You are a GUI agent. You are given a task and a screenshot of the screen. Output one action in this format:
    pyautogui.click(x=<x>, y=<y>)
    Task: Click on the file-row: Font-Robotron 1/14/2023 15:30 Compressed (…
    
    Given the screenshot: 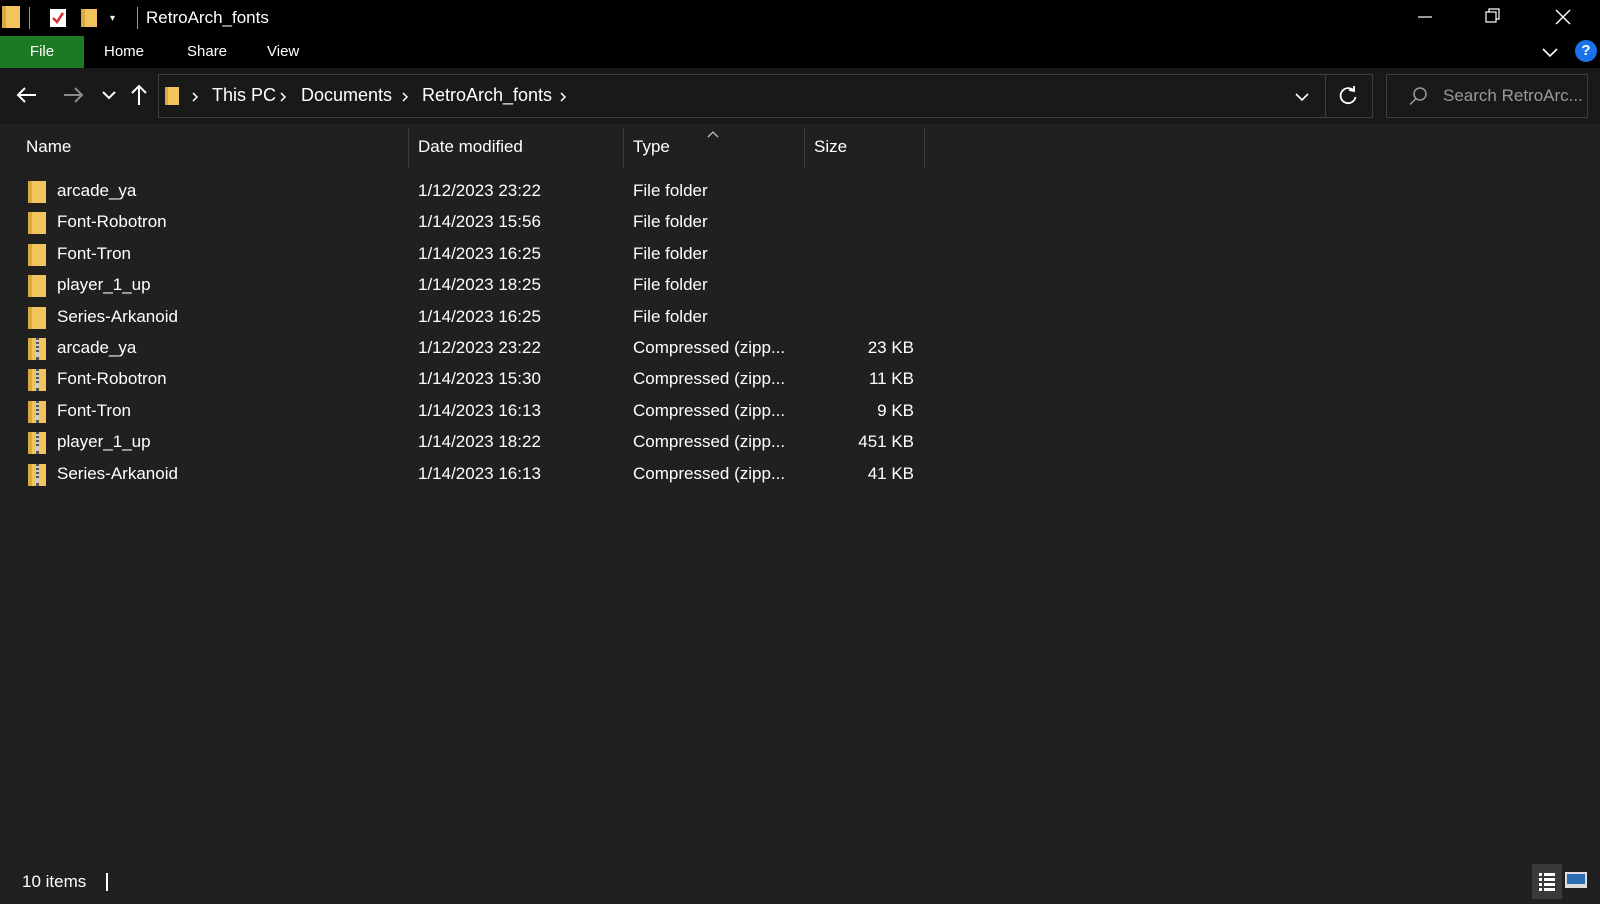 What is the action you would take?
    pyautogui.click(x=465, y=380)
    